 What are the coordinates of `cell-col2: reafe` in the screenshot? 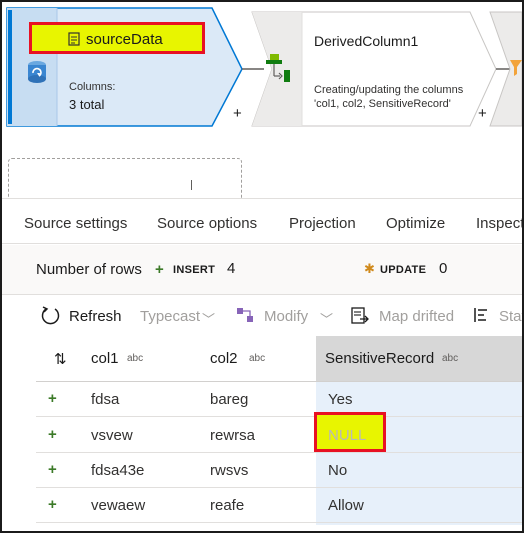 It's located at (227, 505).